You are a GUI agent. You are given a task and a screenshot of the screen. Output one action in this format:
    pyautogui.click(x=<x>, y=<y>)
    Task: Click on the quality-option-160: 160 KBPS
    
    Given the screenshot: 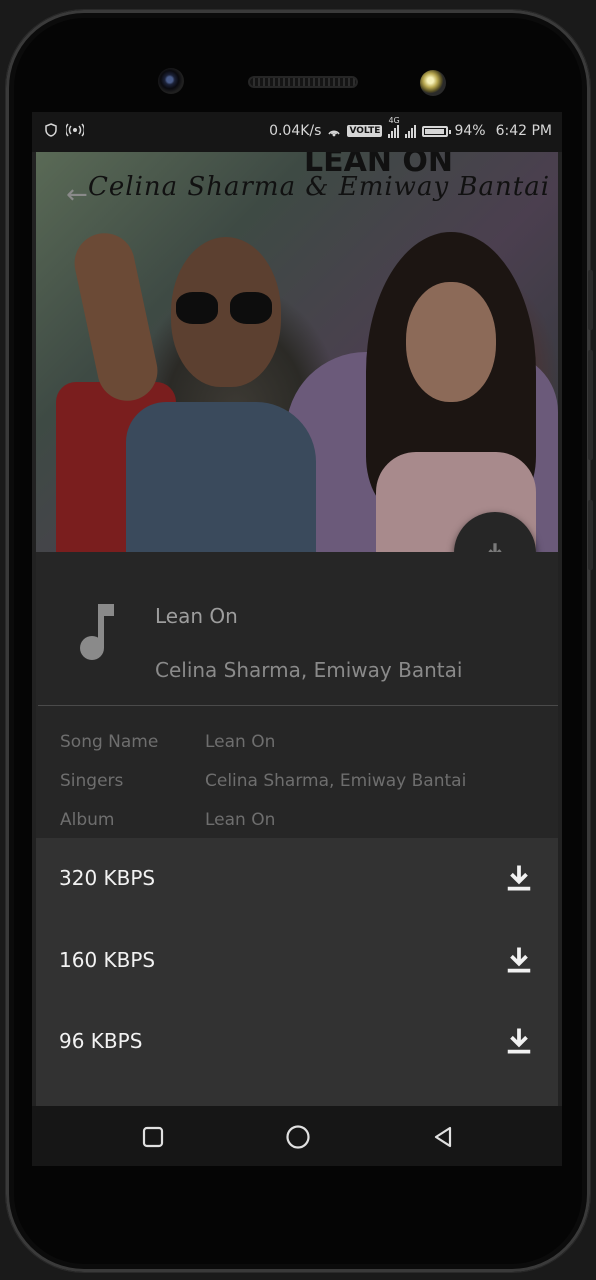 What is the action you would take?
    pyautogui.click(x=297, y=961)
    